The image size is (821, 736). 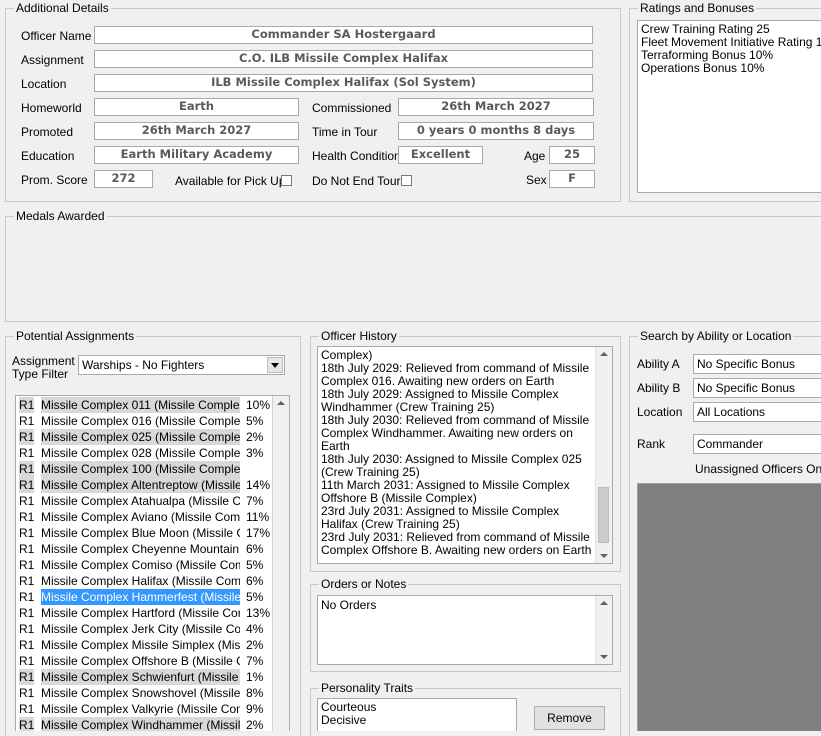 I want to click on prom-score-field: 272, so click(x=123, y=179).